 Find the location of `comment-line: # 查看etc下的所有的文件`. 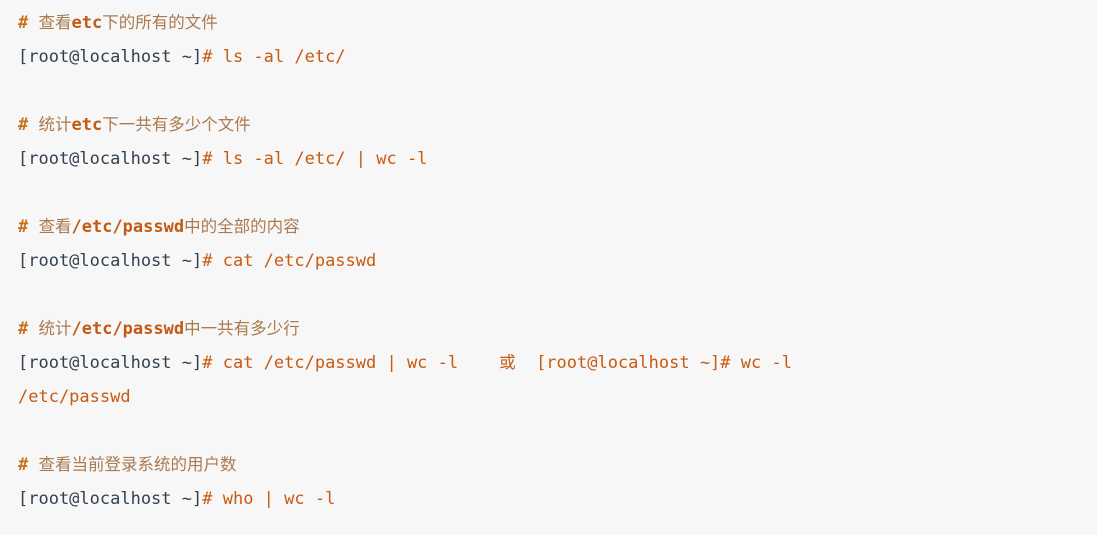

comment-line: # 查看etc下的所有的文件 is located at coordinates (557, 23).